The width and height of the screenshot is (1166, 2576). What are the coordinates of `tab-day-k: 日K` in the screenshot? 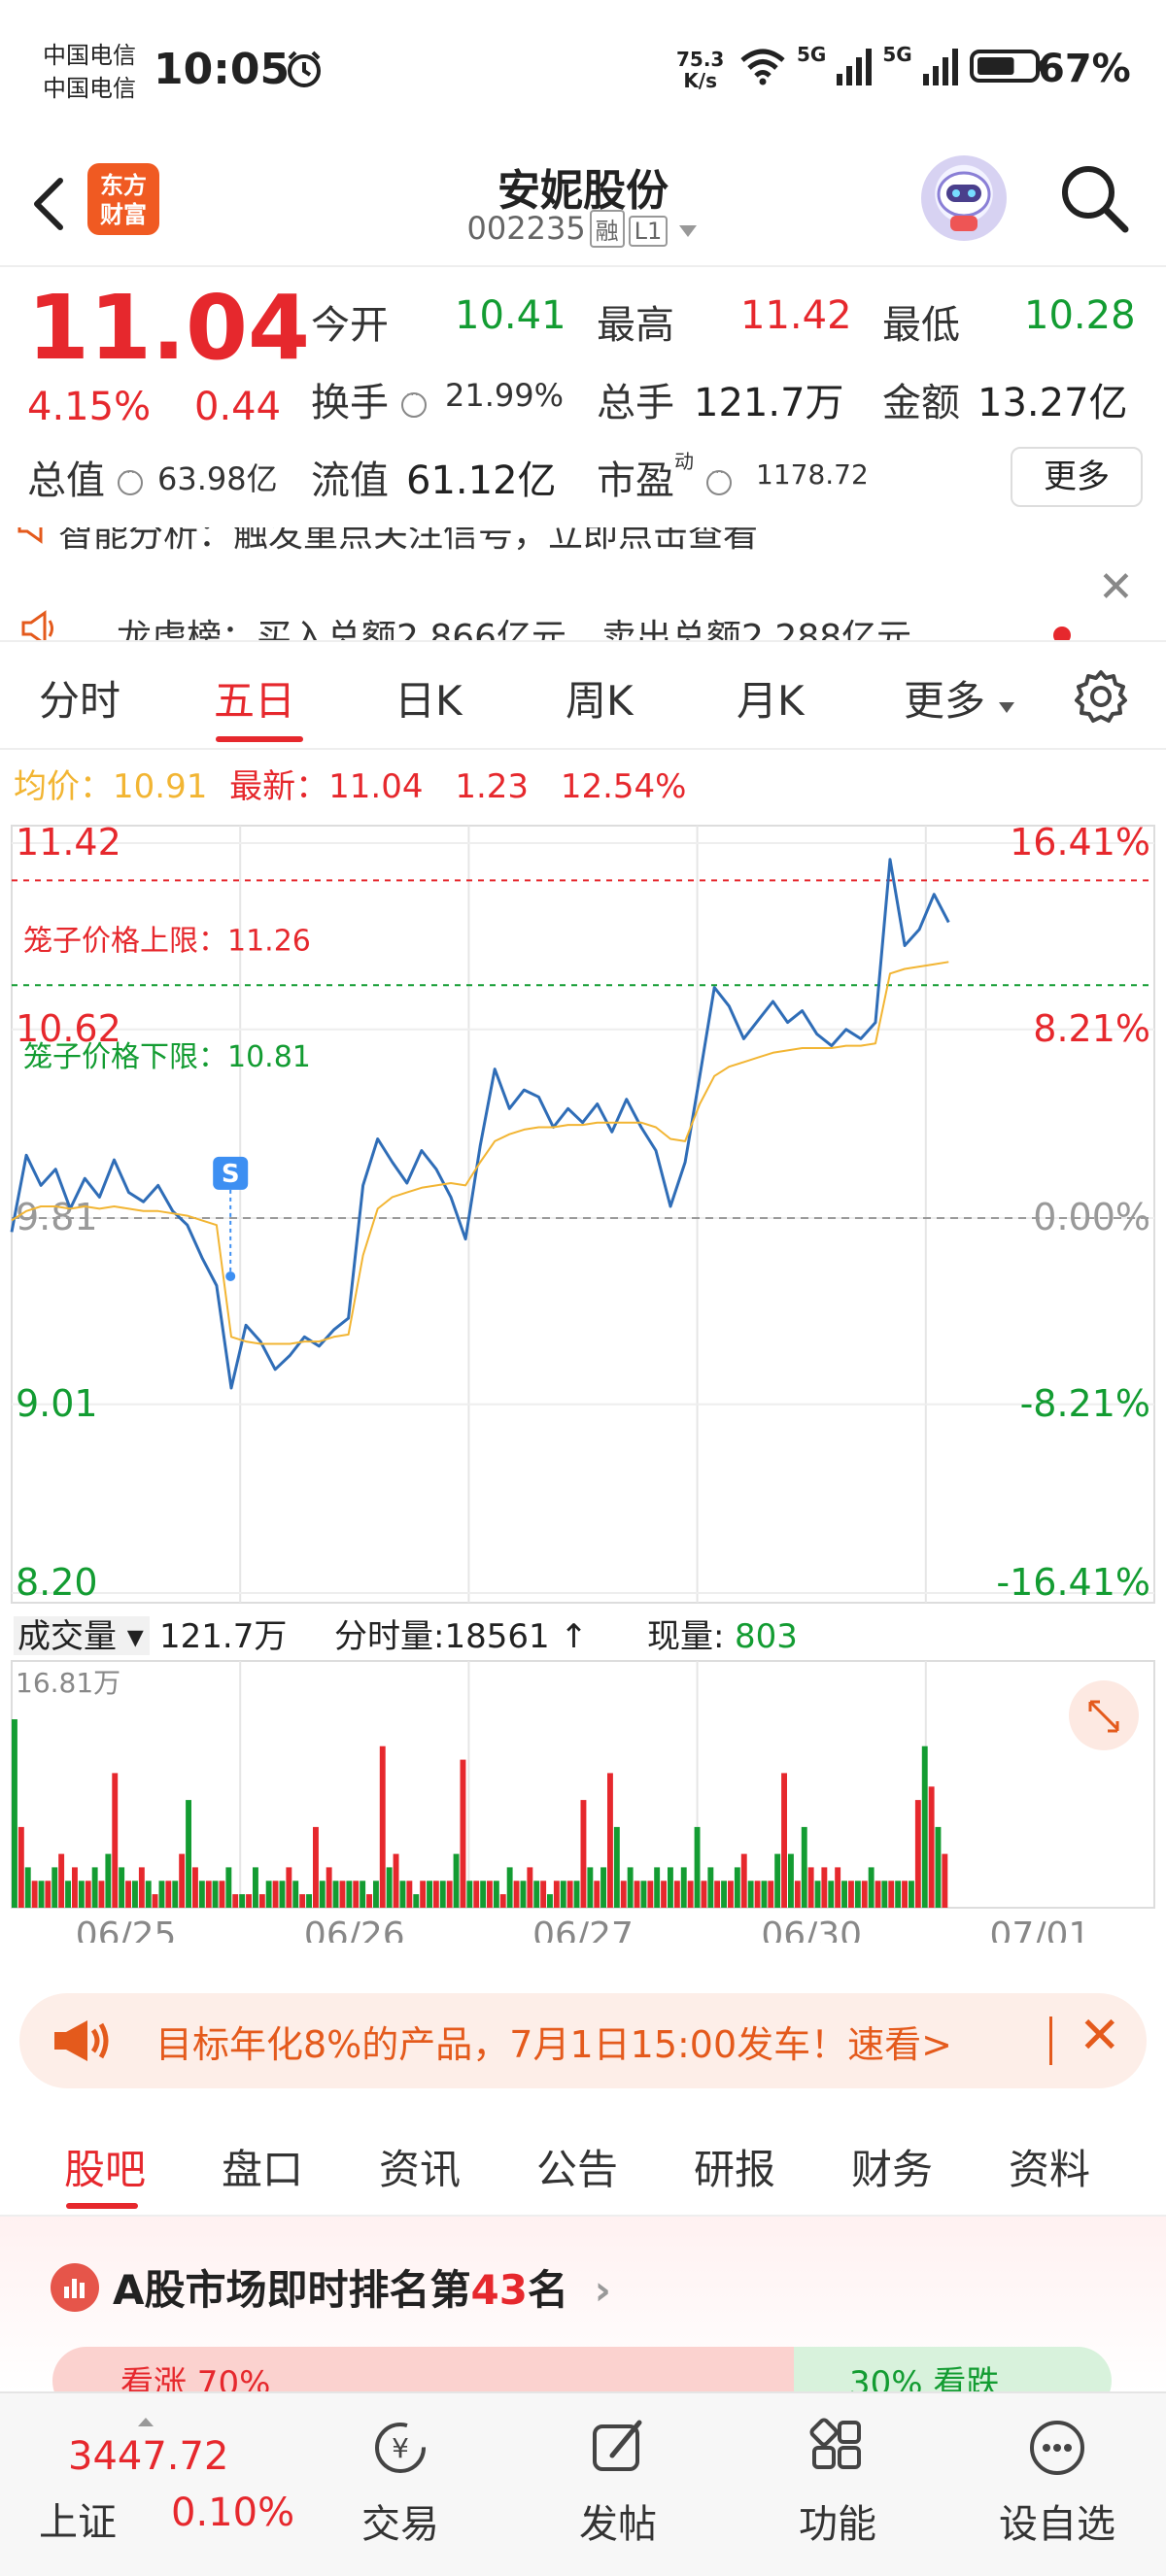 It's located at (428, 698).